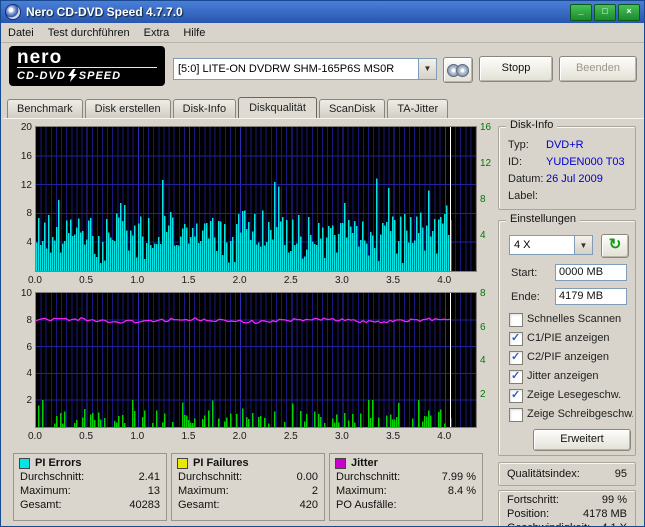 This screenshot has width=645, height=527. I want to click on end-input: 4179 MB, so click(591, 296).